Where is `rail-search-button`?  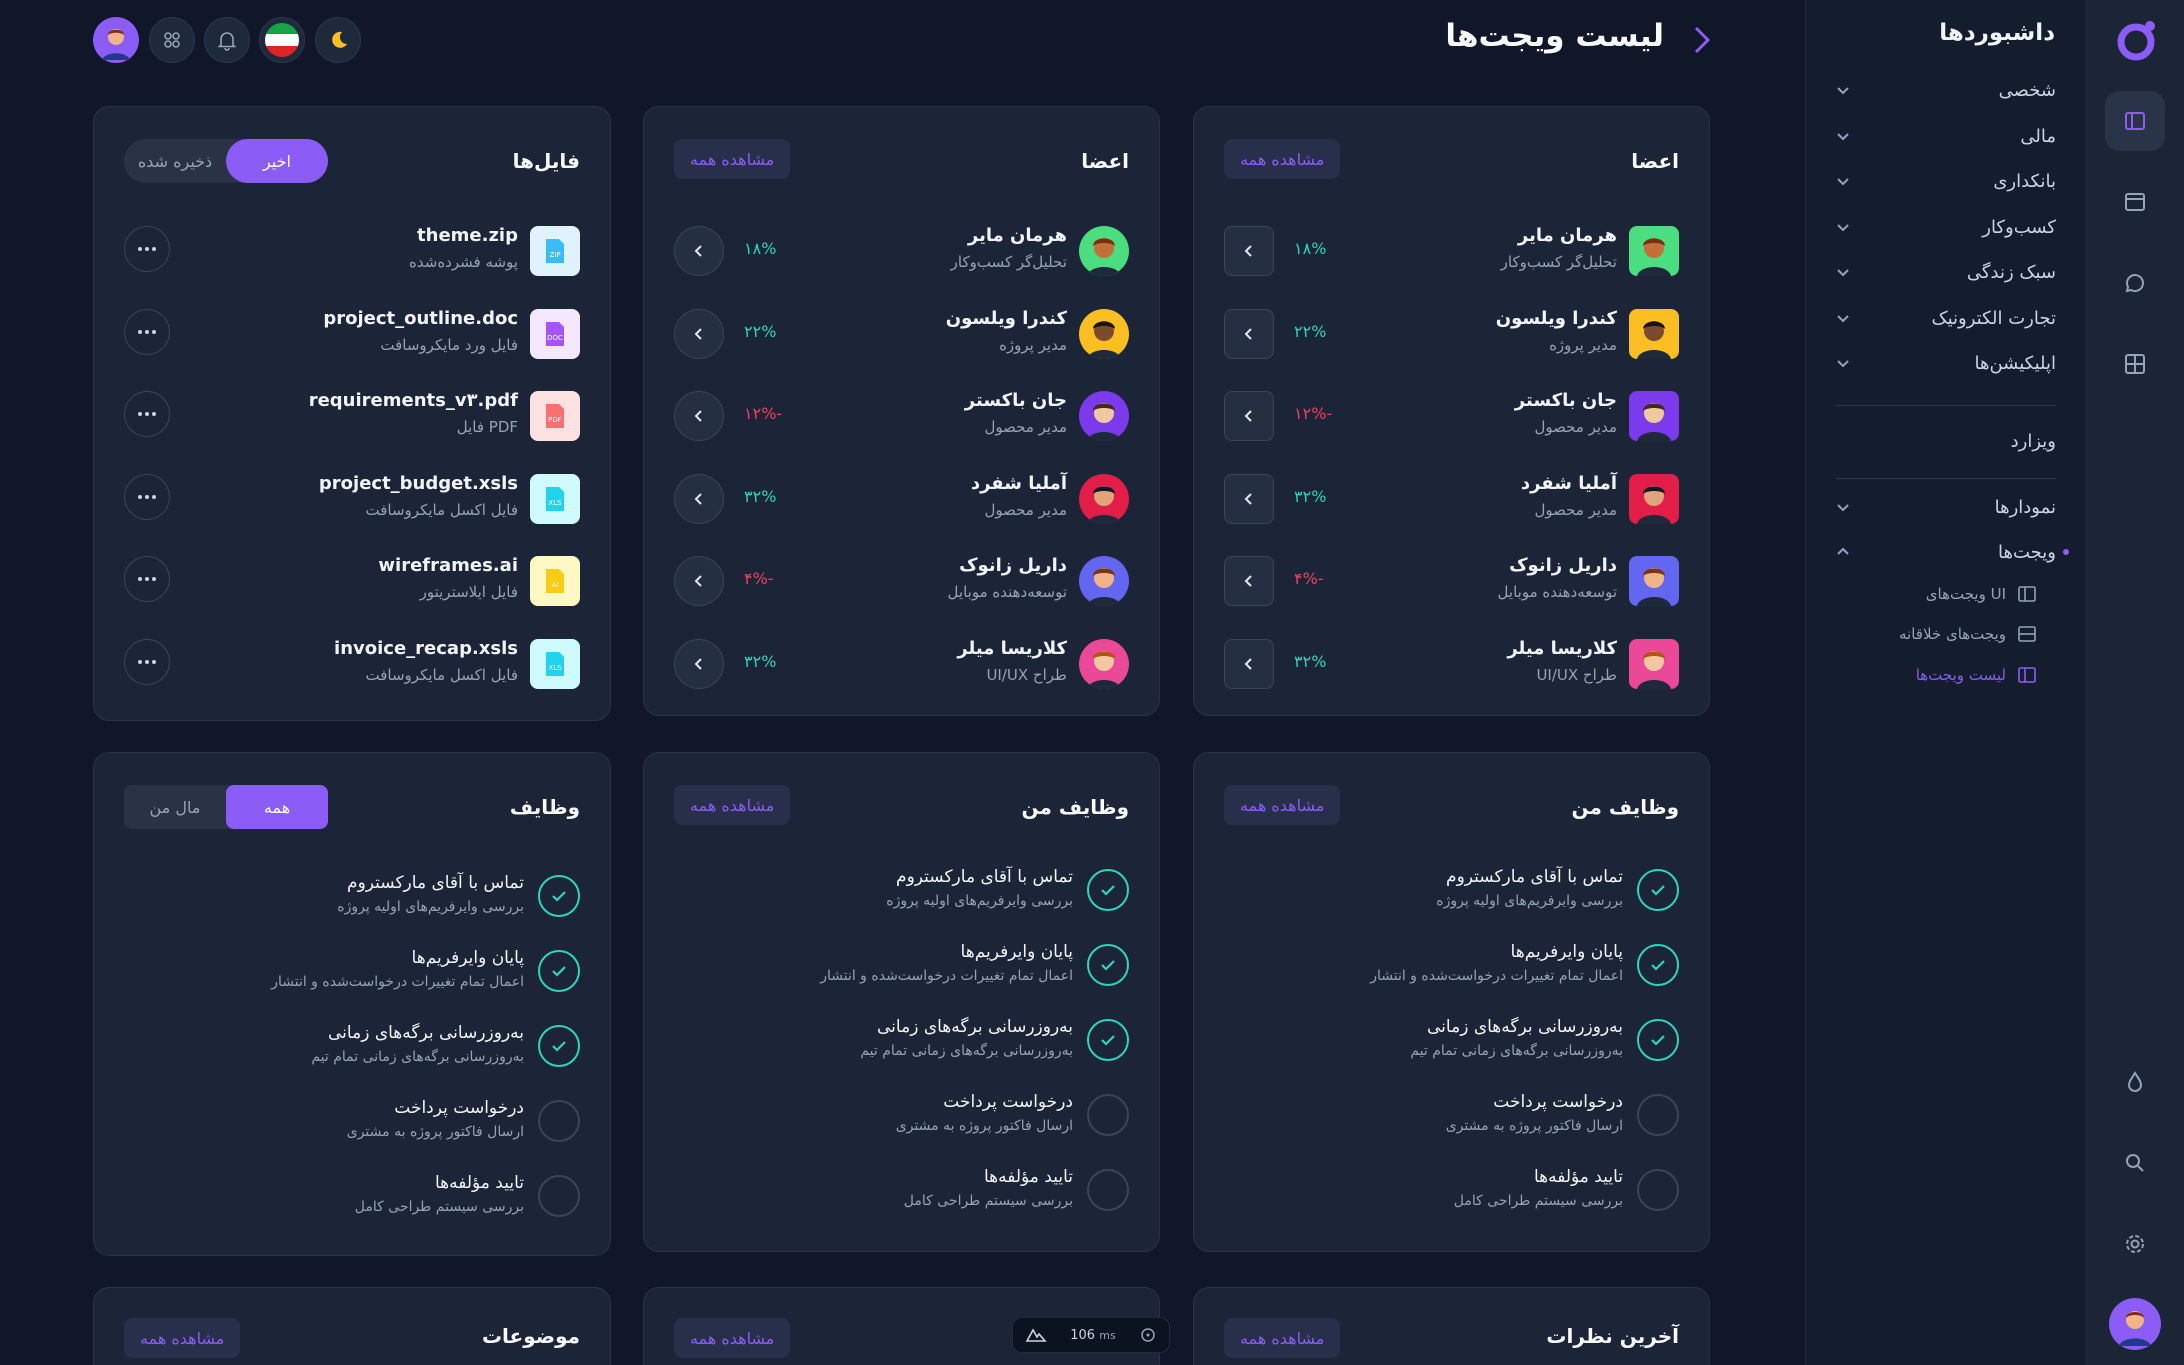 rail-search-button is located at coordinates (2135, 1163).